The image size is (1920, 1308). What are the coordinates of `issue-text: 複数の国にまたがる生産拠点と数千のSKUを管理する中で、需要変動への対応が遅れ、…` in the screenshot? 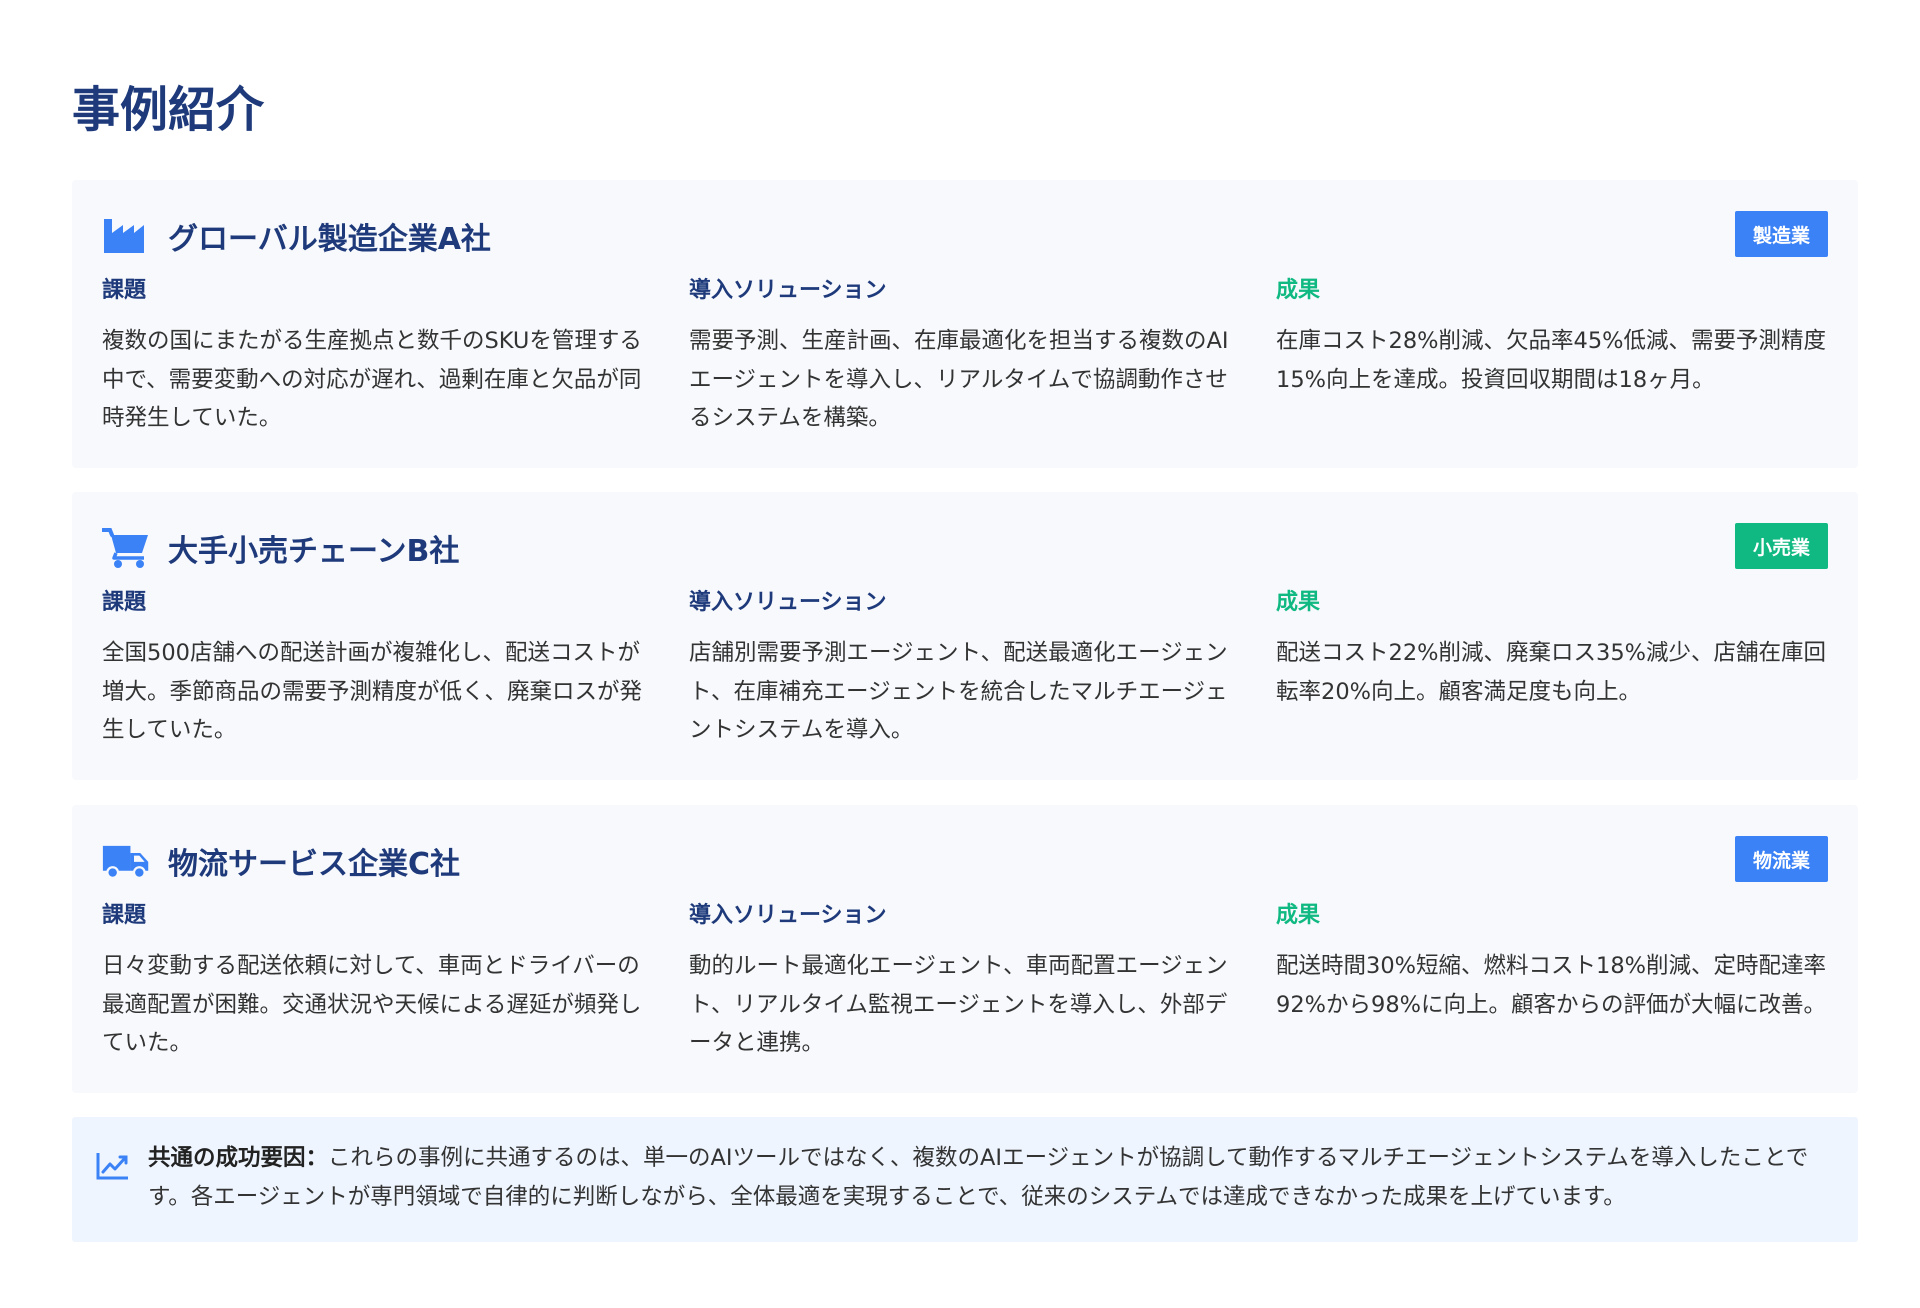 It's located at (372, 379).